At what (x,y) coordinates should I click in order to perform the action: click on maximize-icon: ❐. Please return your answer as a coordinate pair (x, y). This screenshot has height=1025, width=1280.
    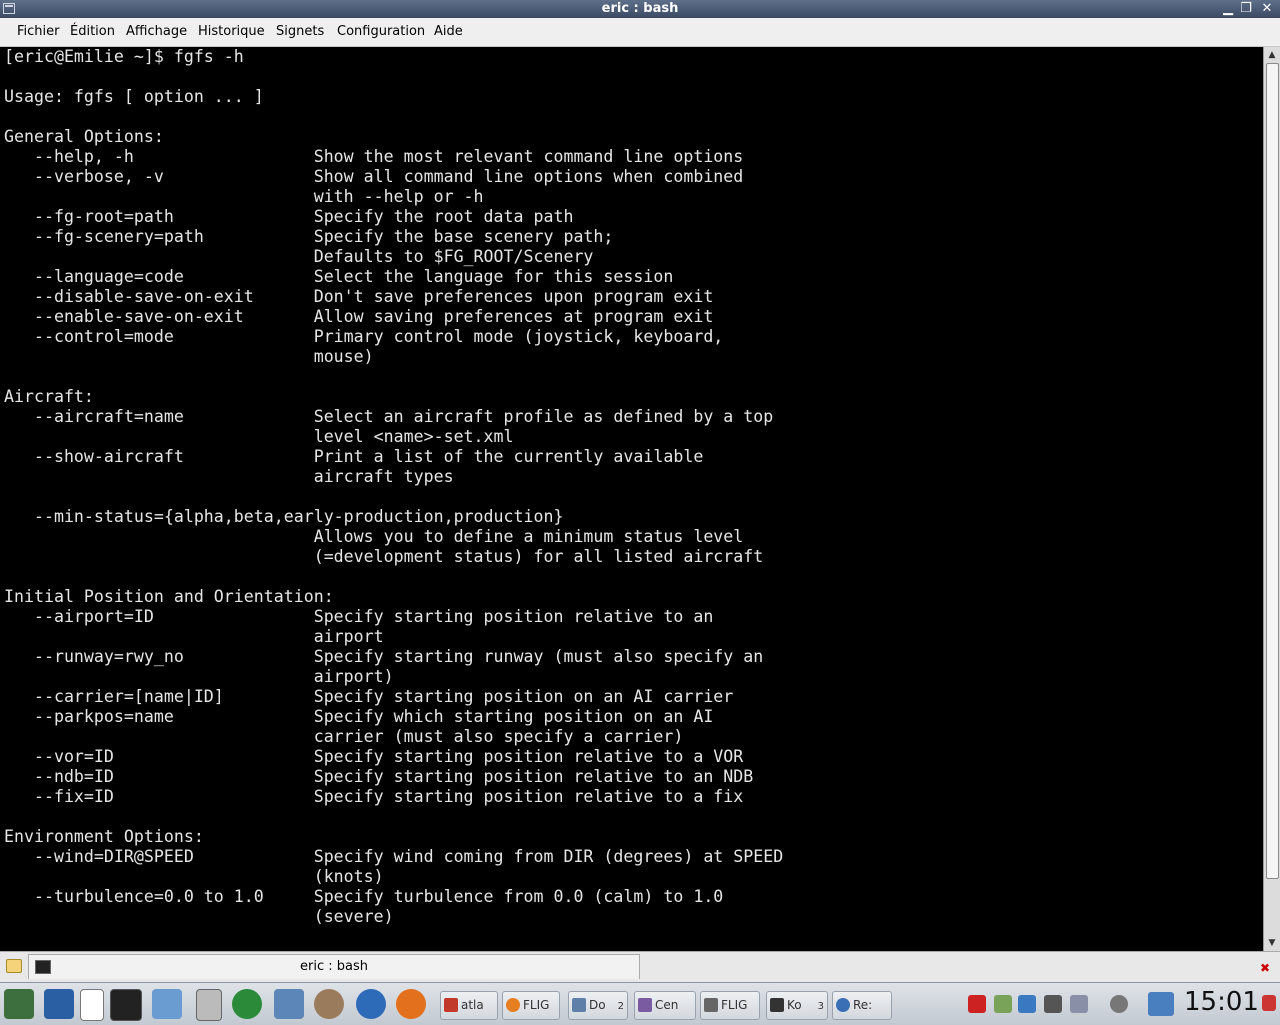
    Looking at the image, I should click on (1246, 9).